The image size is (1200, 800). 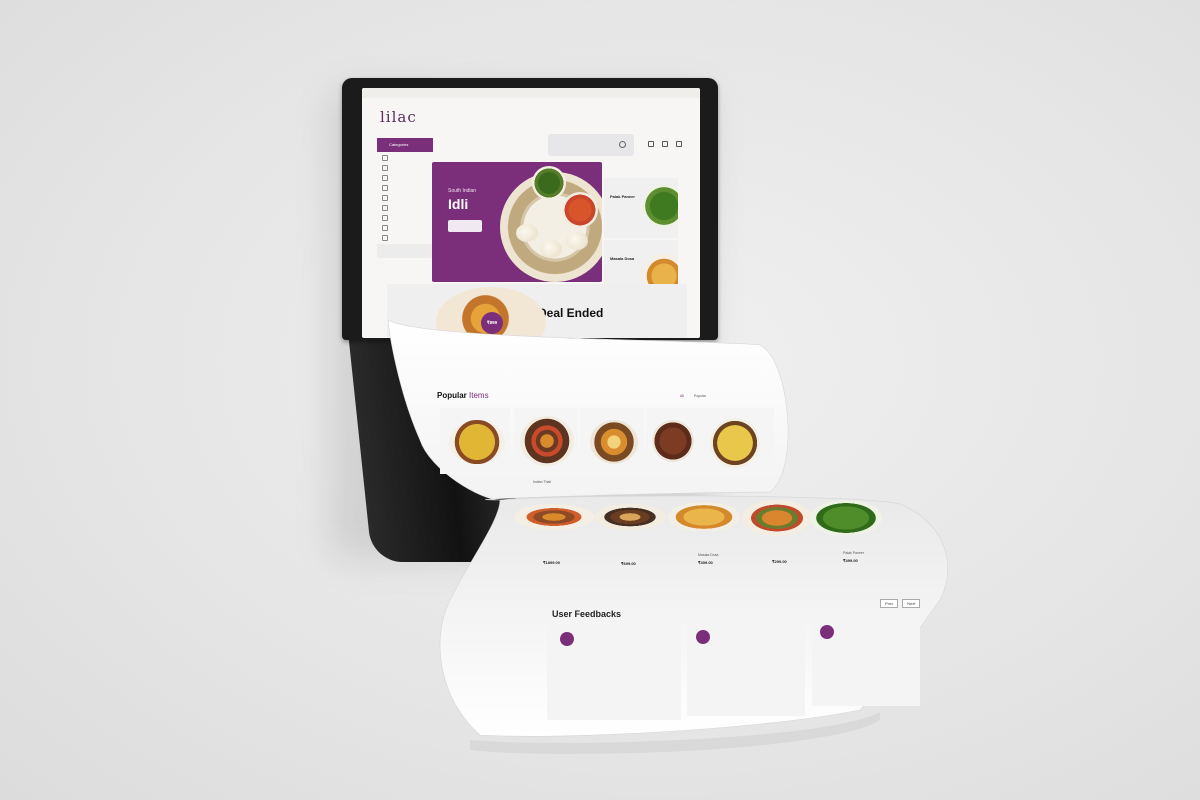 I want to click on poha-image, so click(x=735, y=443).